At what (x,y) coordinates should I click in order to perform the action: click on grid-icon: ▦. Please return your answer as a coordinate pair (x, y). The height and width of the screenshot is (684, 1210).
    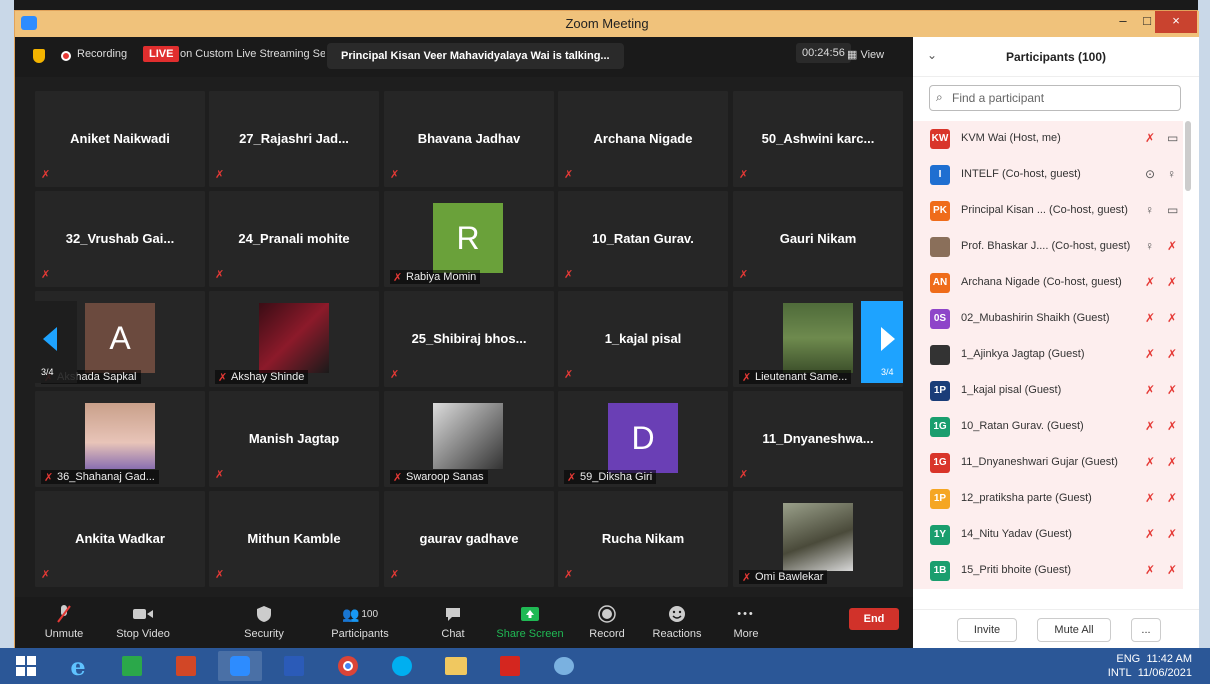
    Looking at the image, I should click on (854, 55).